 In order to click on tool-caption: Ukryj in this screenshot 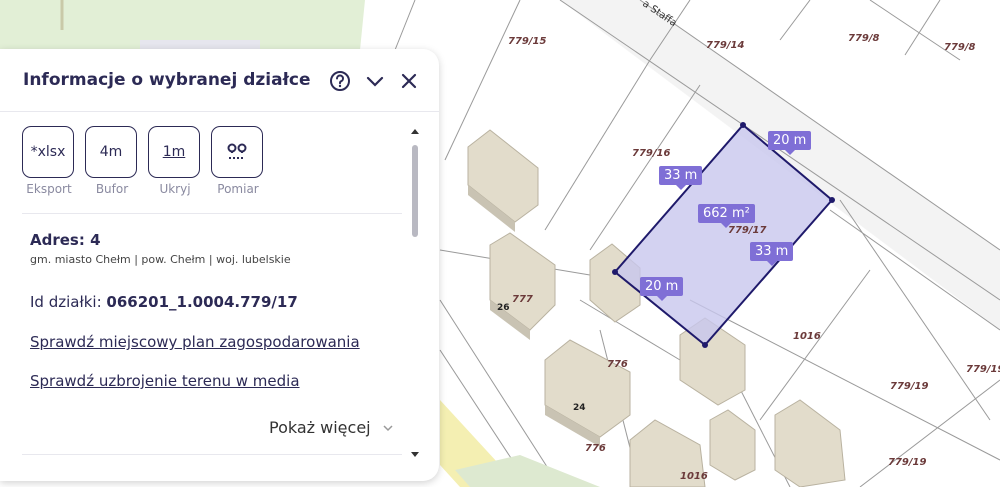, I will do `click(175, 189)`.